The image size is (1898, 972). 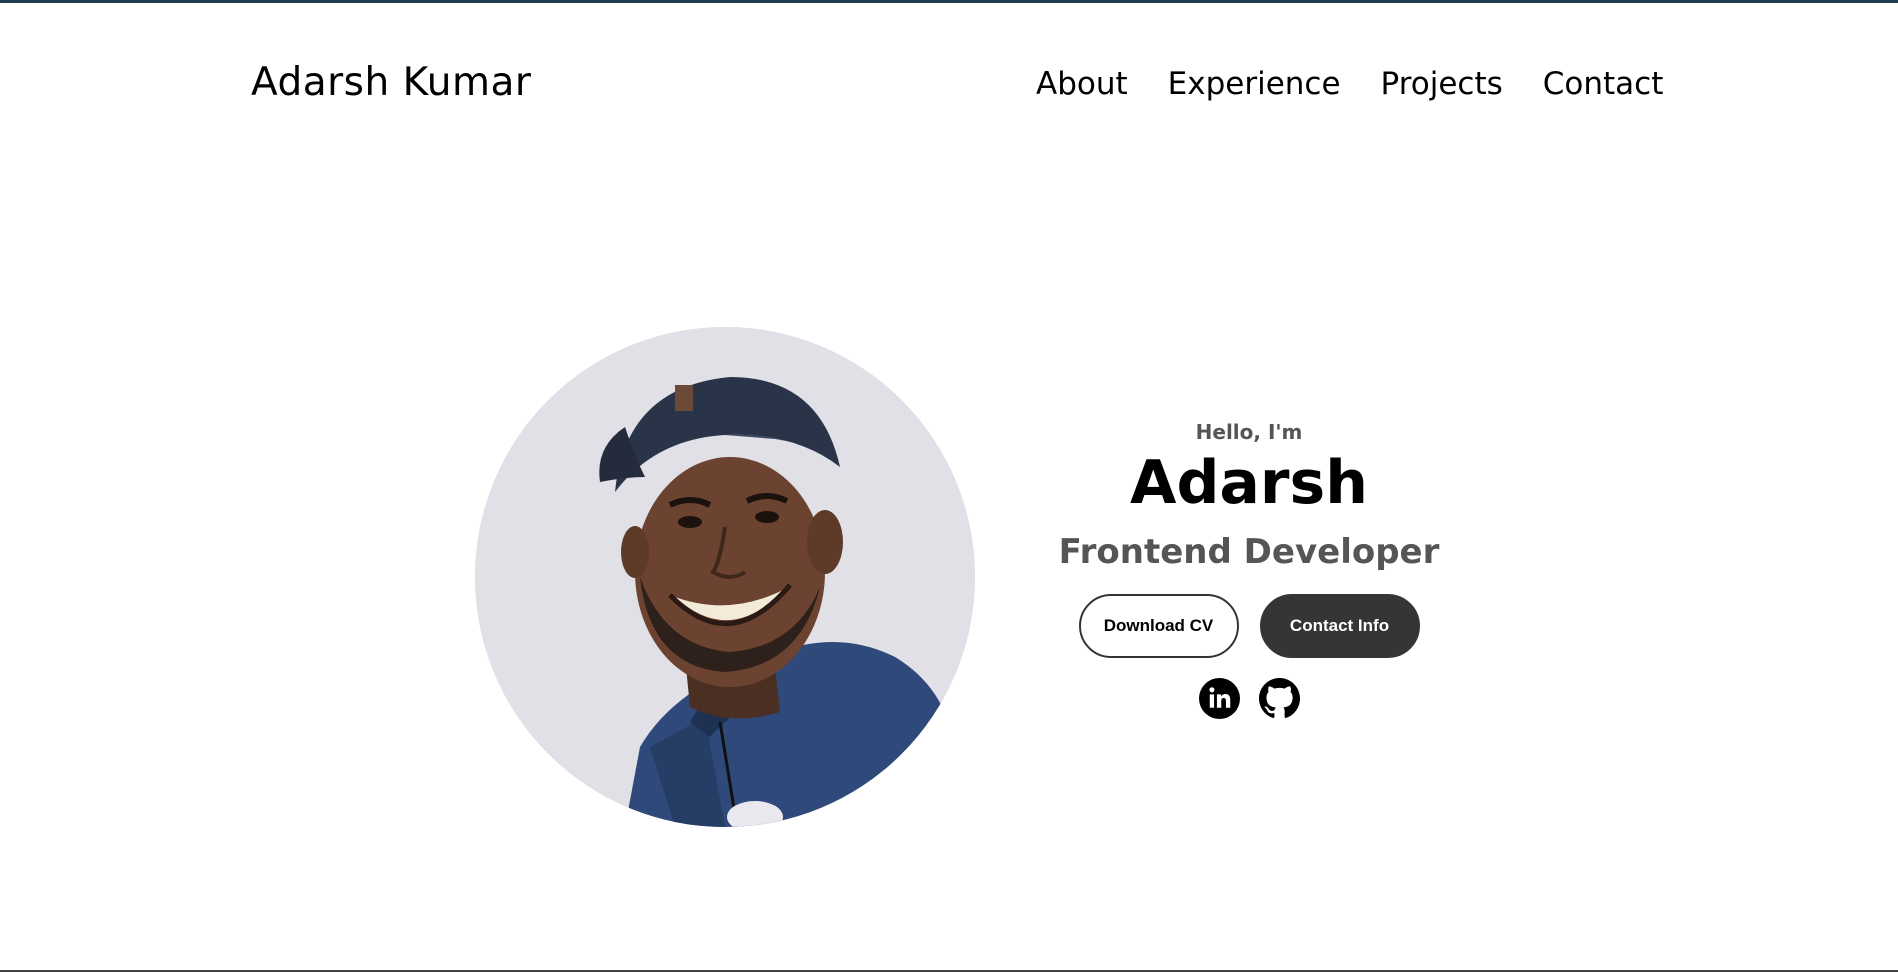 I want to click on site-logo: Adarsh Kumar, so click(x=391, y=82).